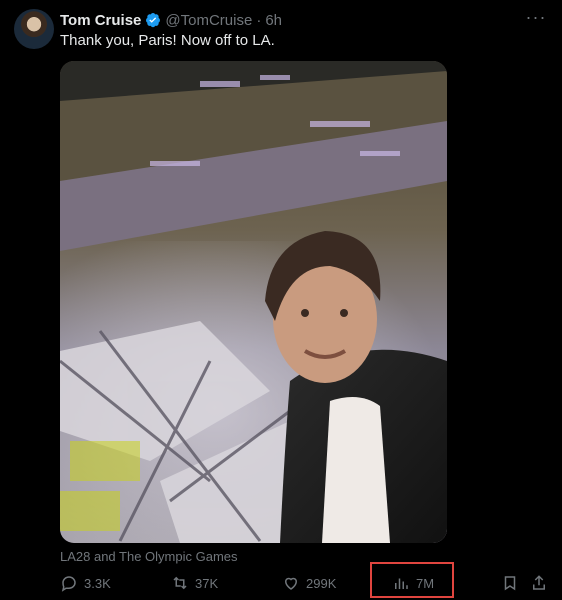  I want to click on timestamp: 6h, so click(273, 20).